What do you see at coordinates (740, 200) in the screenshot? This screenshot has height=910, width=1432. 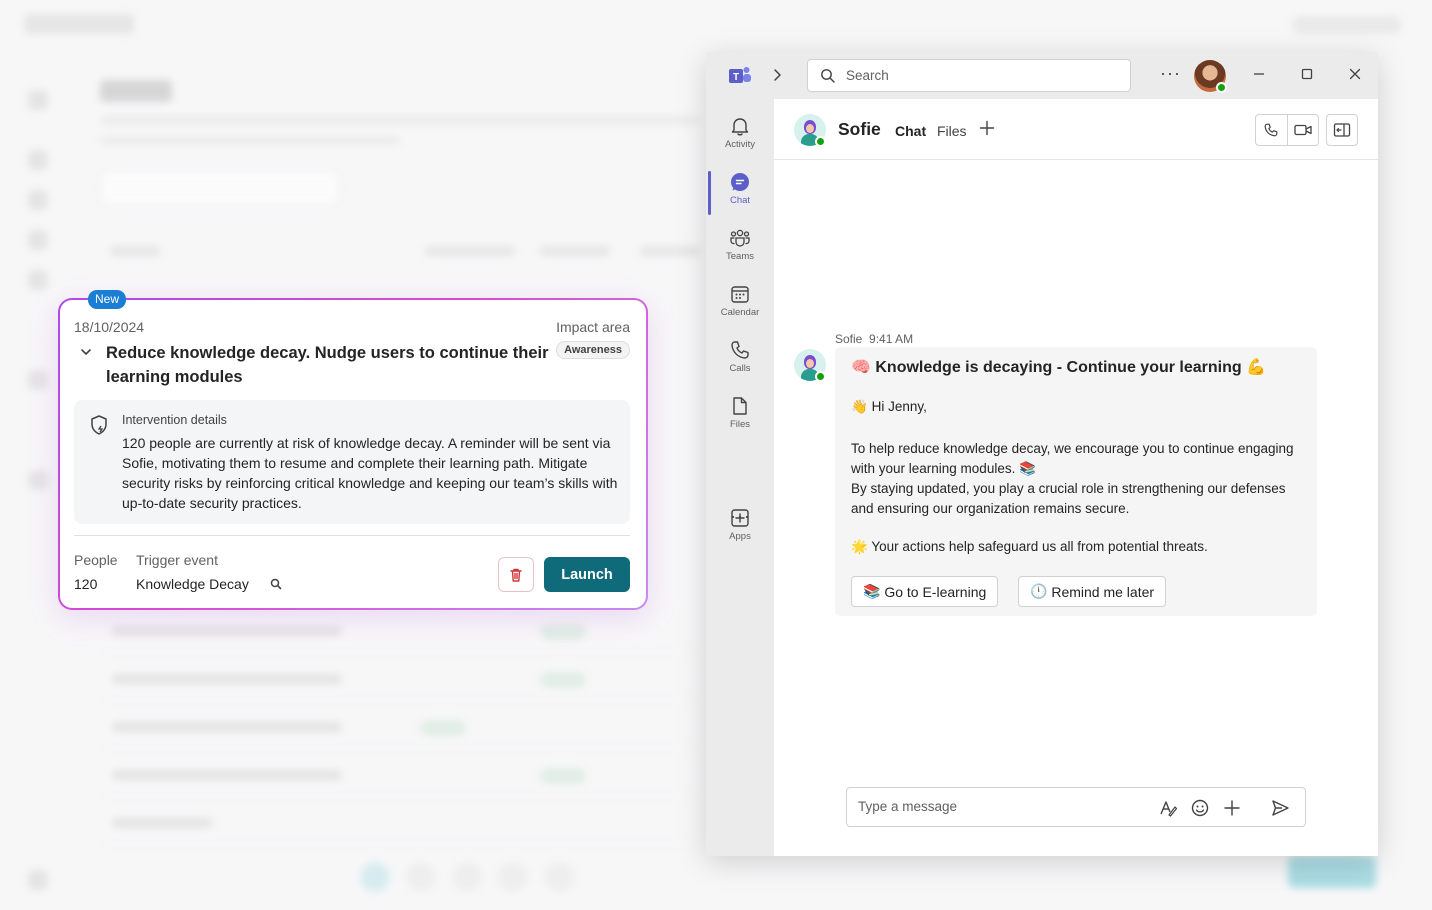 I see `rail-label: Chat` at bounding box center [740, 200].